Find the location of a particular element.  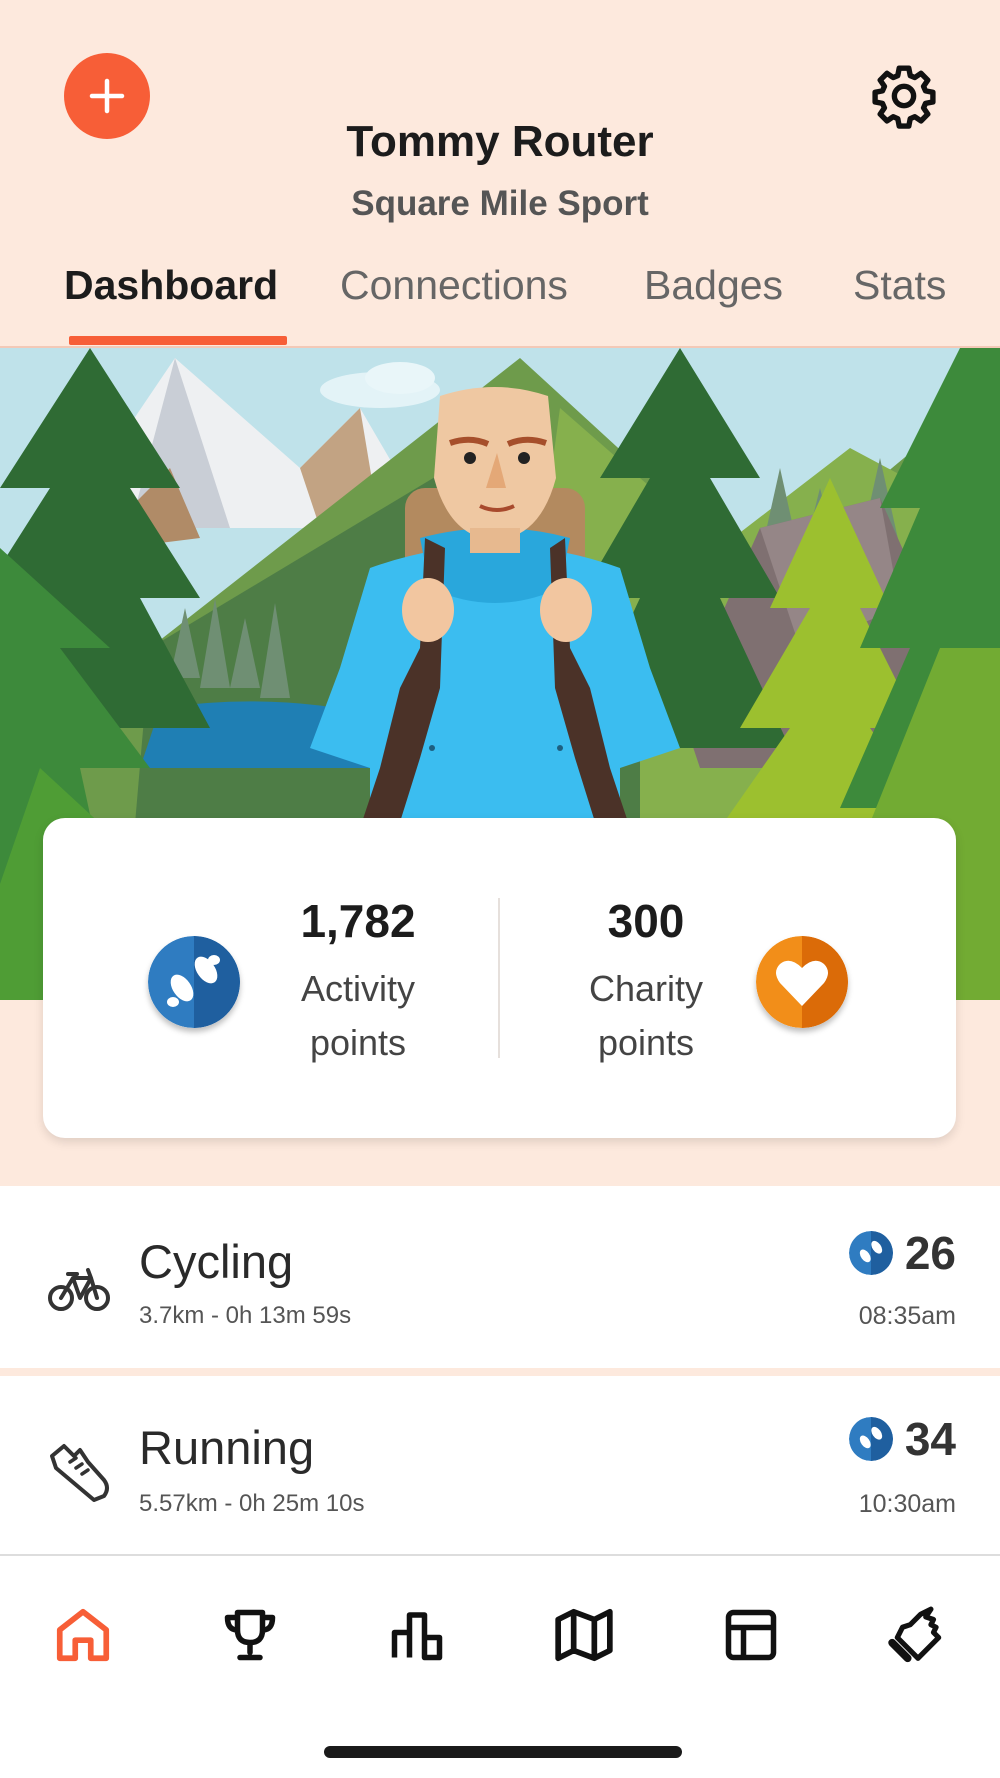

nav-trophy is located at coordinates (250, 1635).